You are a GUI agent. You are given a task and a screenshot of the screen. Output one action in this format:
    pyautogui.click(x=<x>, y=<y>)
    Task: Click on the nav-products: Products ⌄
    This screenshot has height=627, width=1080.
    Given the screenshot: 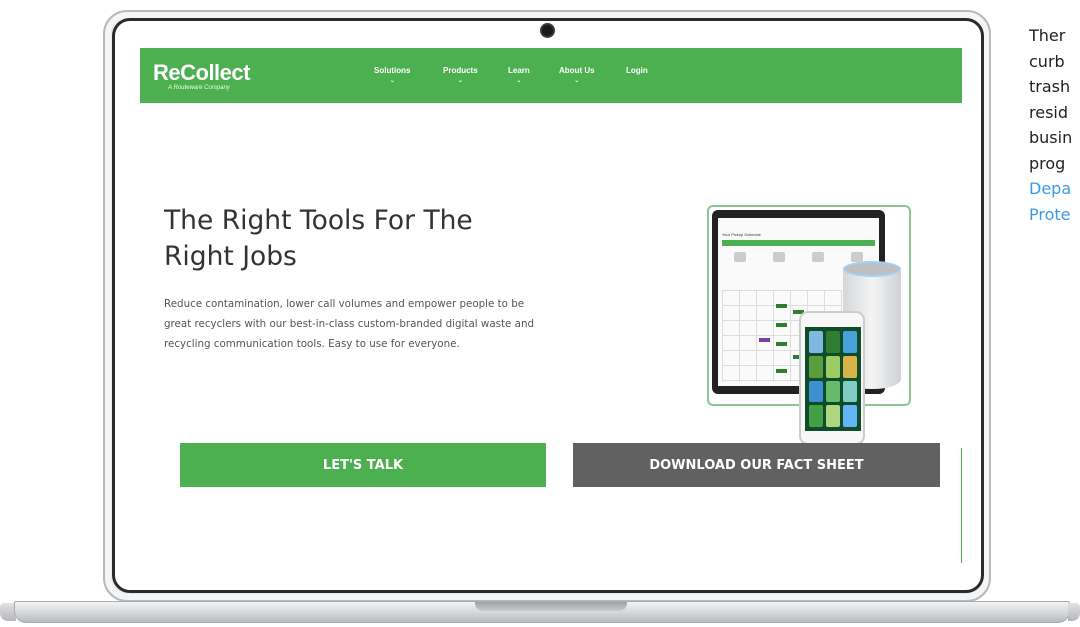 What is the action you would take?
    pyautogui.click(x=460, y=75)
    